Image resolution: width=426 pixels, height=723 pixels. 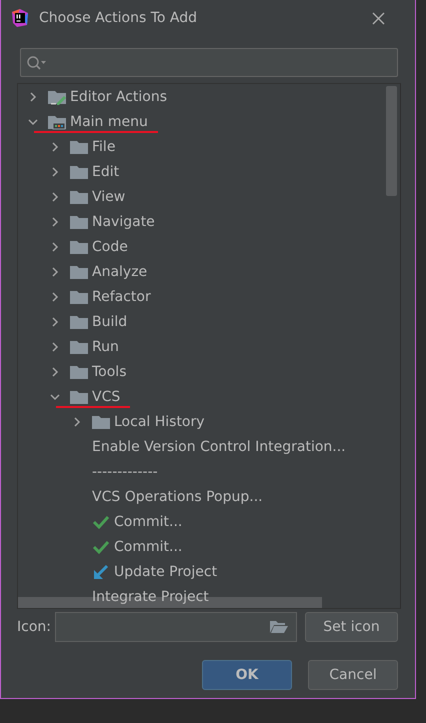 I want to click on search-icon, so click(x=37, y=62).